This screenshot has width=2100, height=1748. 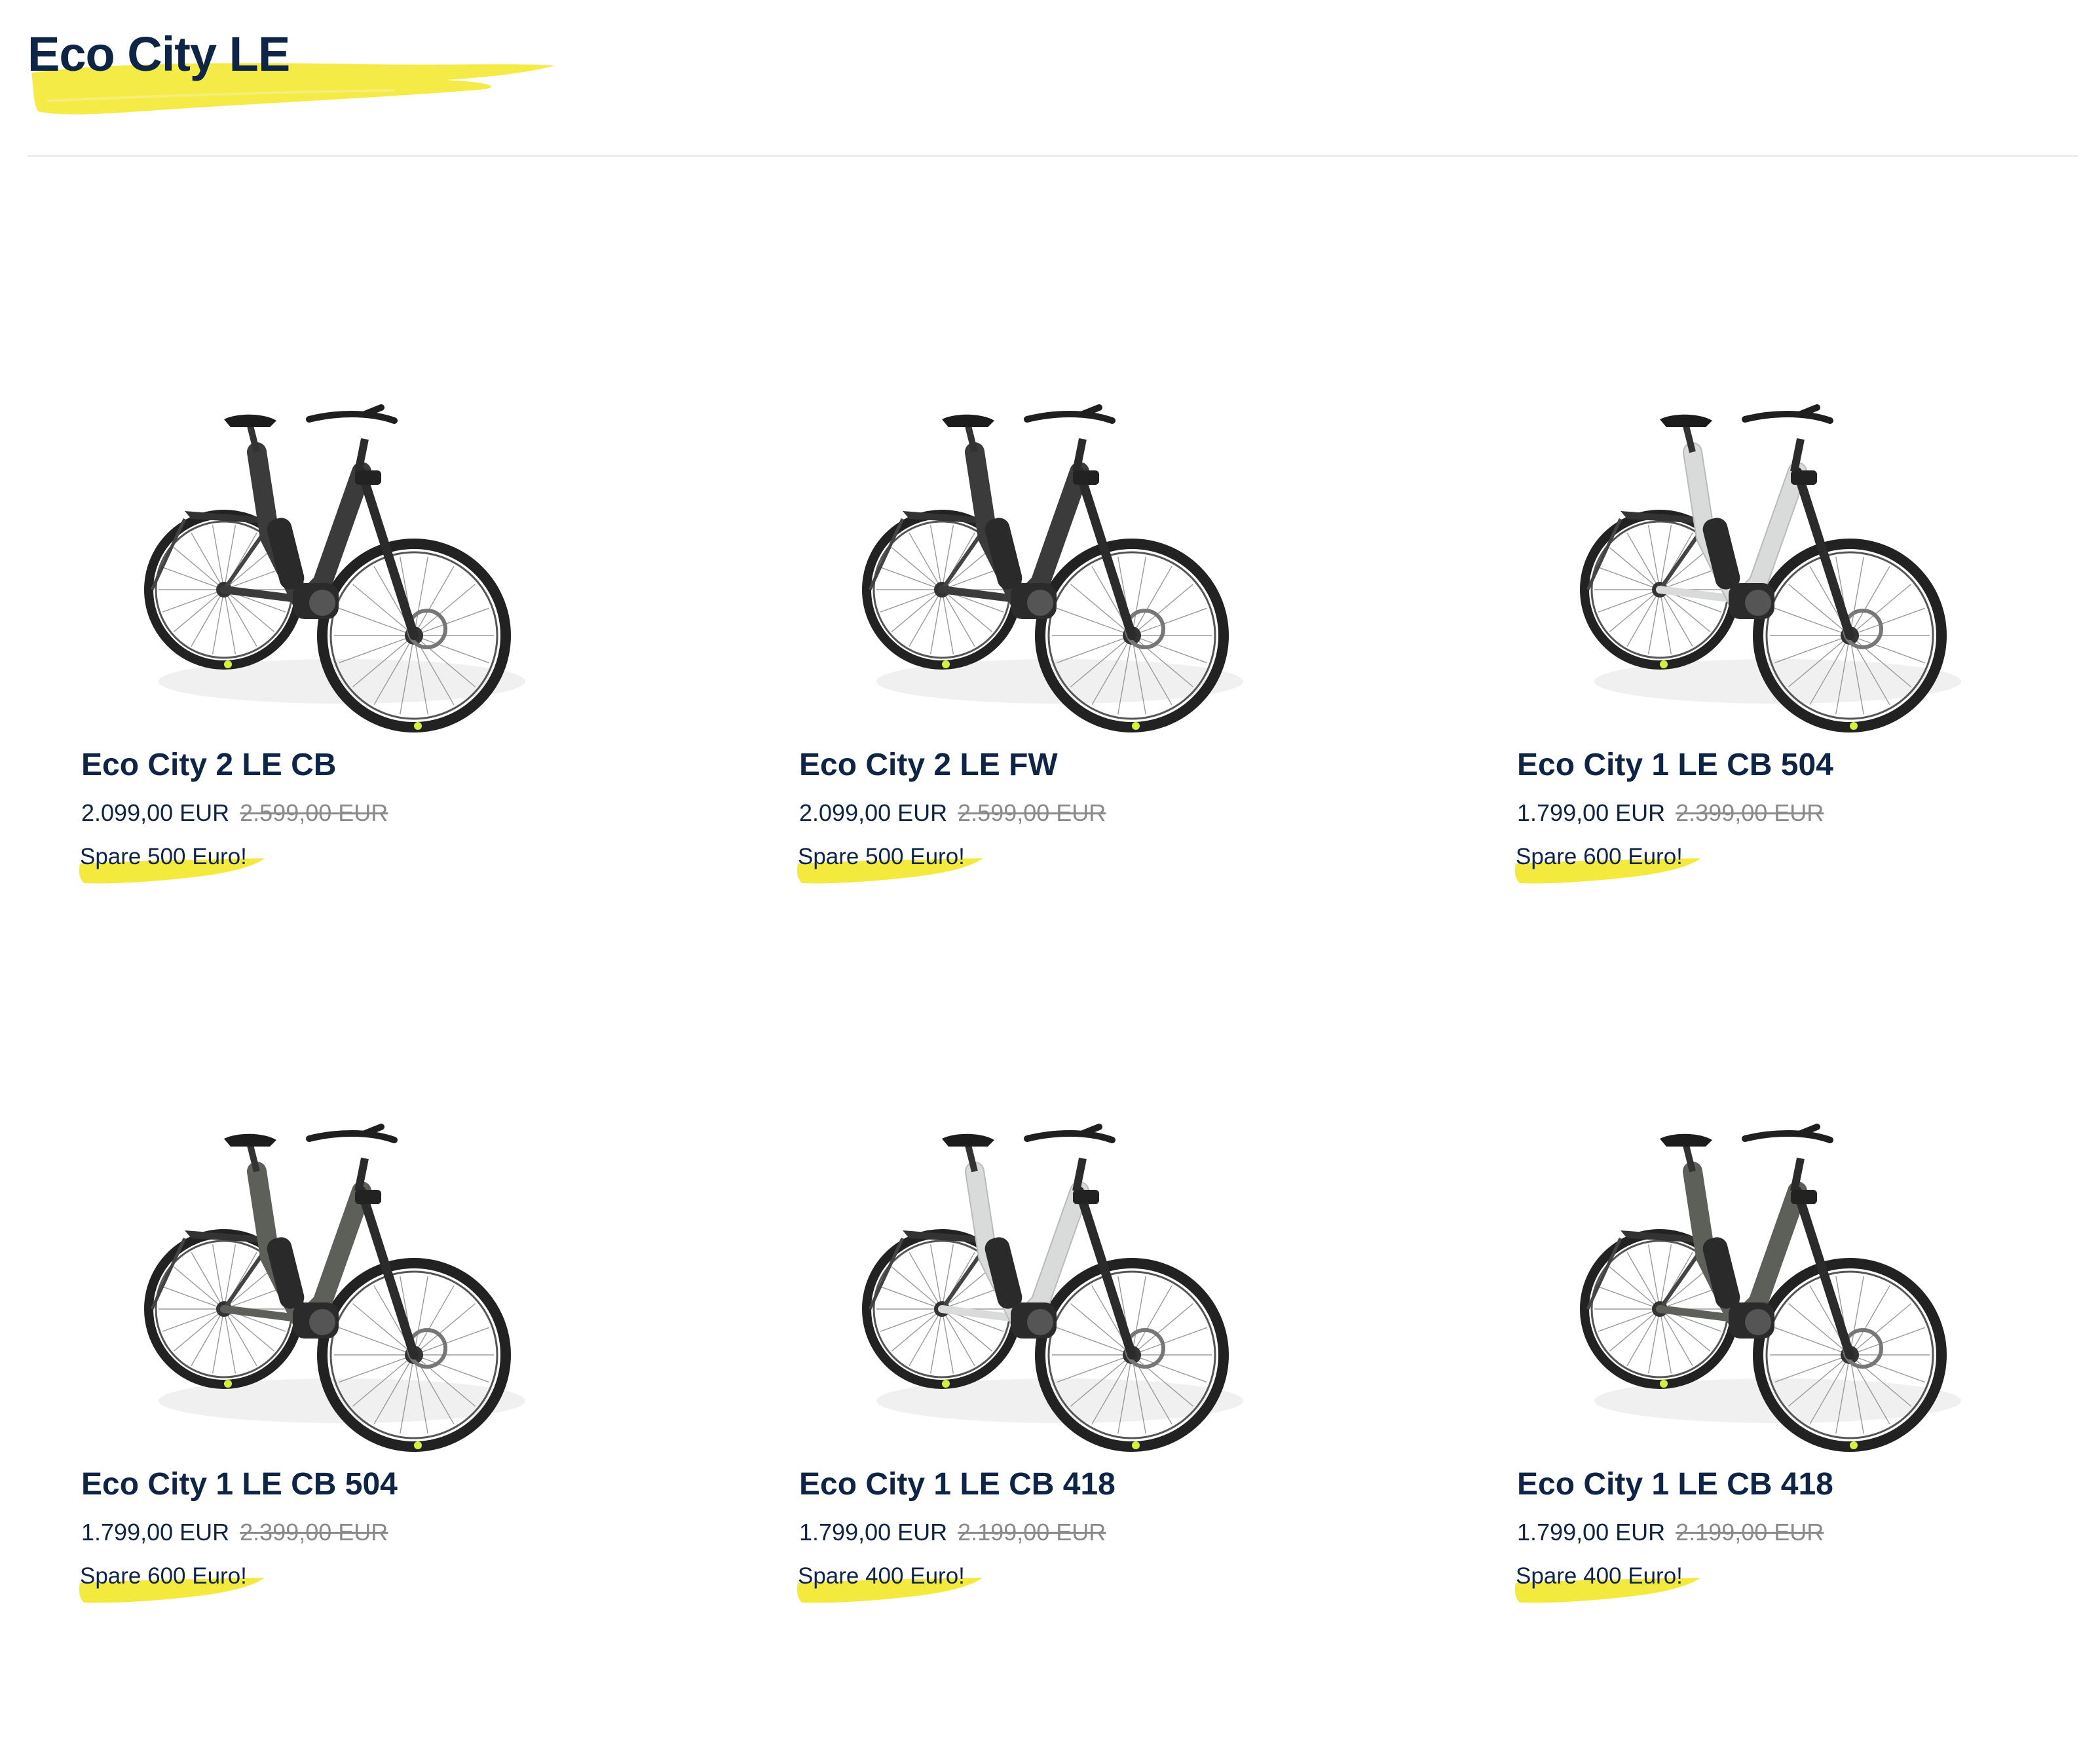 I want to click on title-wrap: Eco City LE, so click(x=291, y=66).